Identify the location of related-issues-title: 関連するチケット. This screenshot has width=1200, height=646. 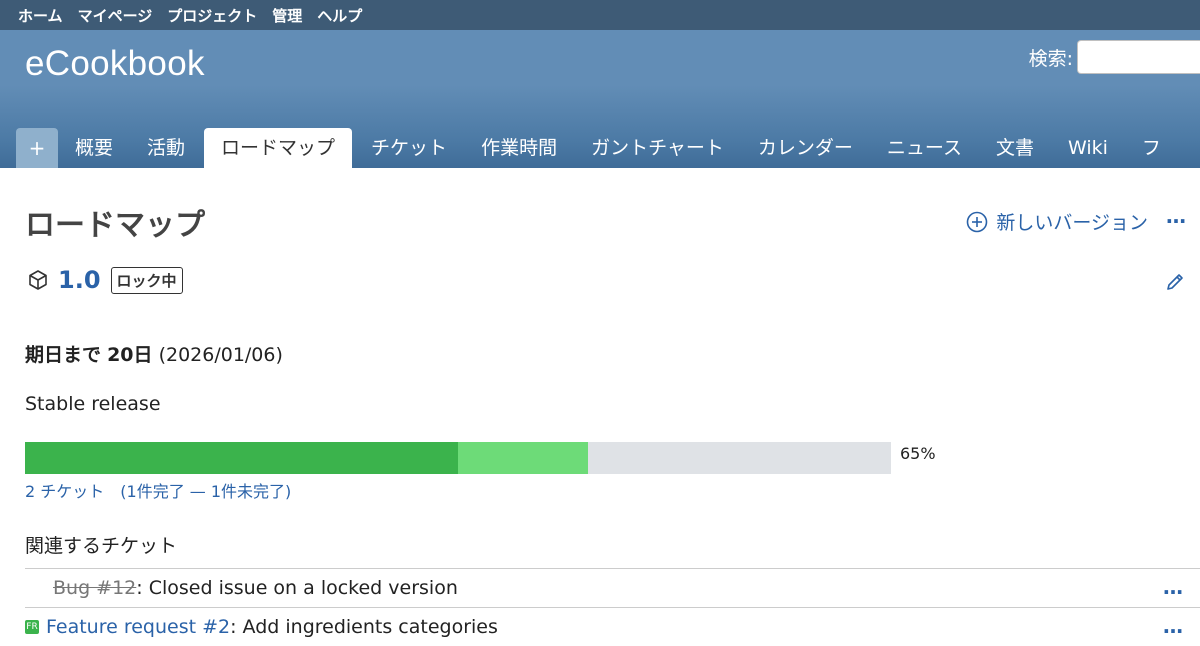
(101, 546).